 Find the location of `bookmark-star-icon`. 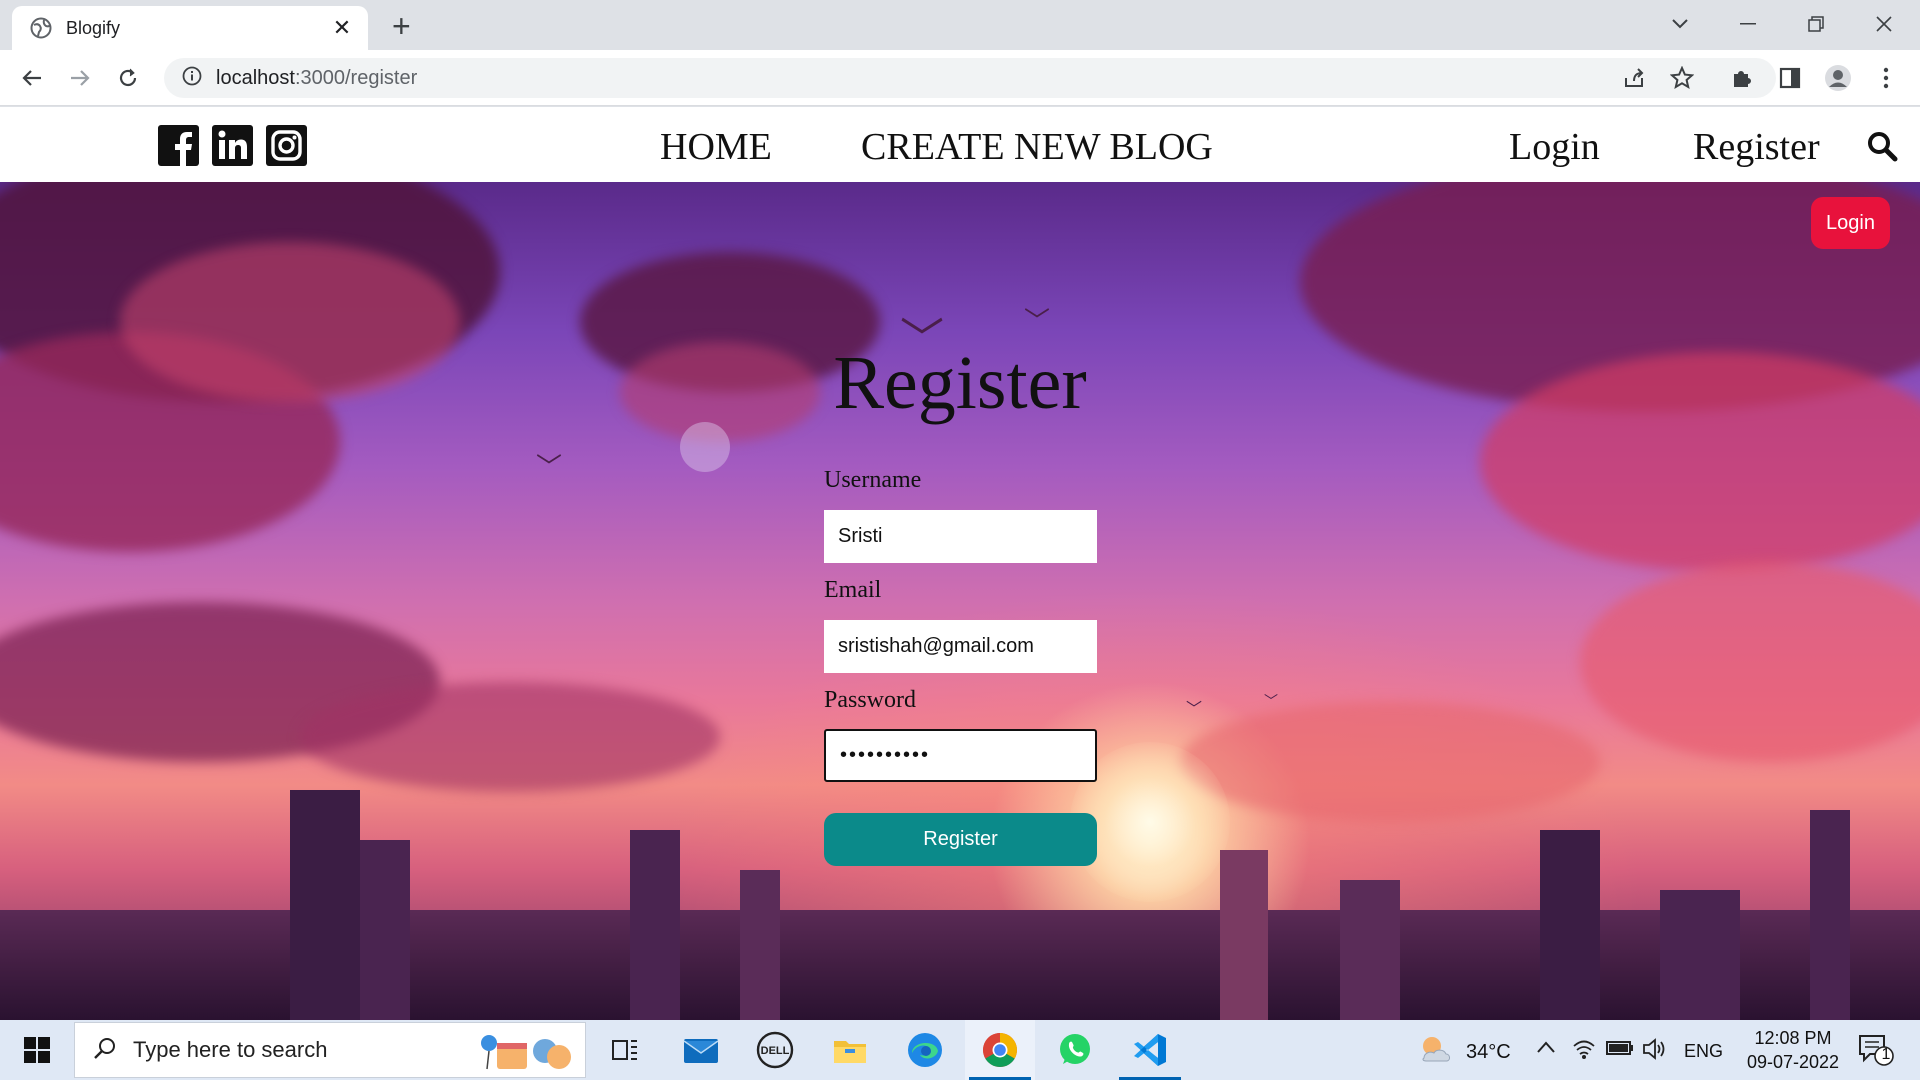

bookmark-star-icon is located at coordinates (1682, 78).